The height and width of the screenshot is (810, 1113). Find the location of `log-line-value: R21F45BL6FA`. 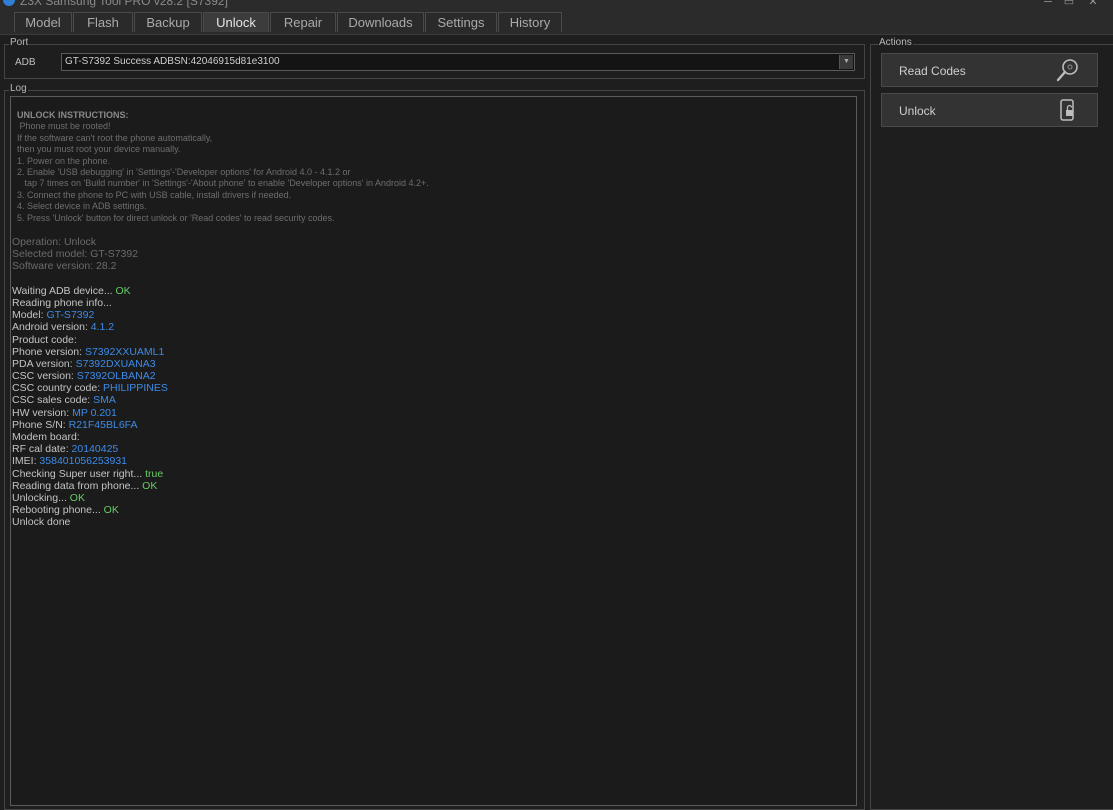

log-line-value: R21F45BL6FA is located at coordinates (103, 424).